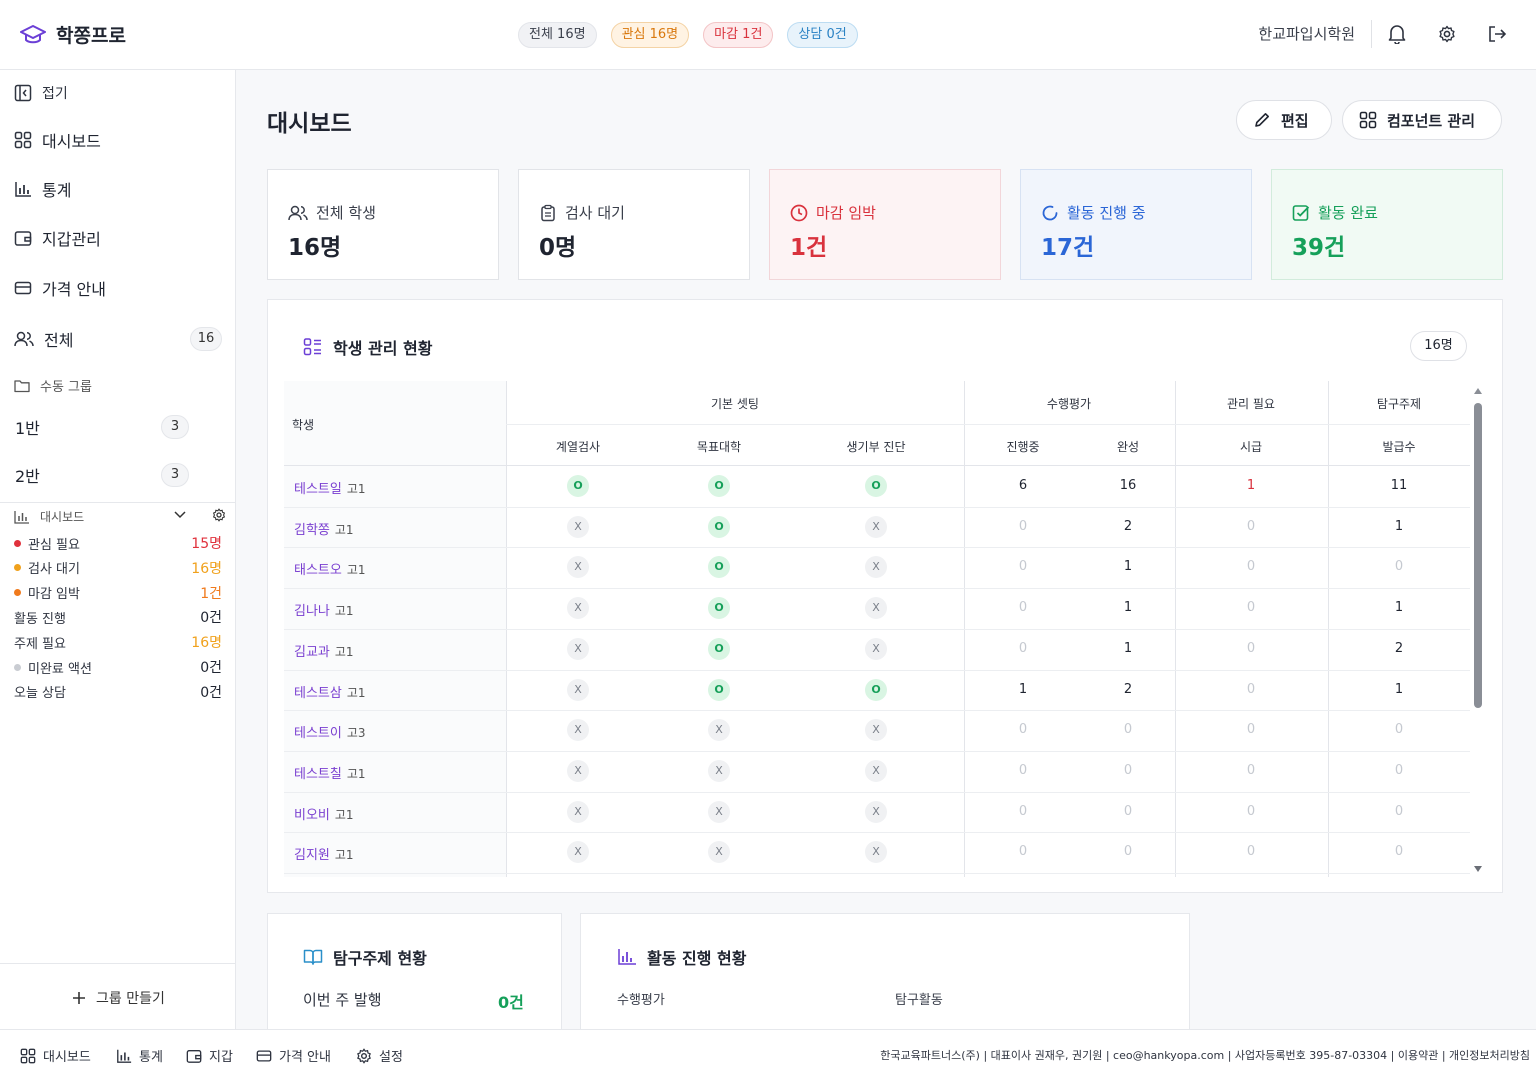 This screenshot has height=1079, width=1536. What do you see at coordinates (330, 772) in the screenshot?
I see `student-name: 테스트칠 고1` at bounding box center [330, 772].